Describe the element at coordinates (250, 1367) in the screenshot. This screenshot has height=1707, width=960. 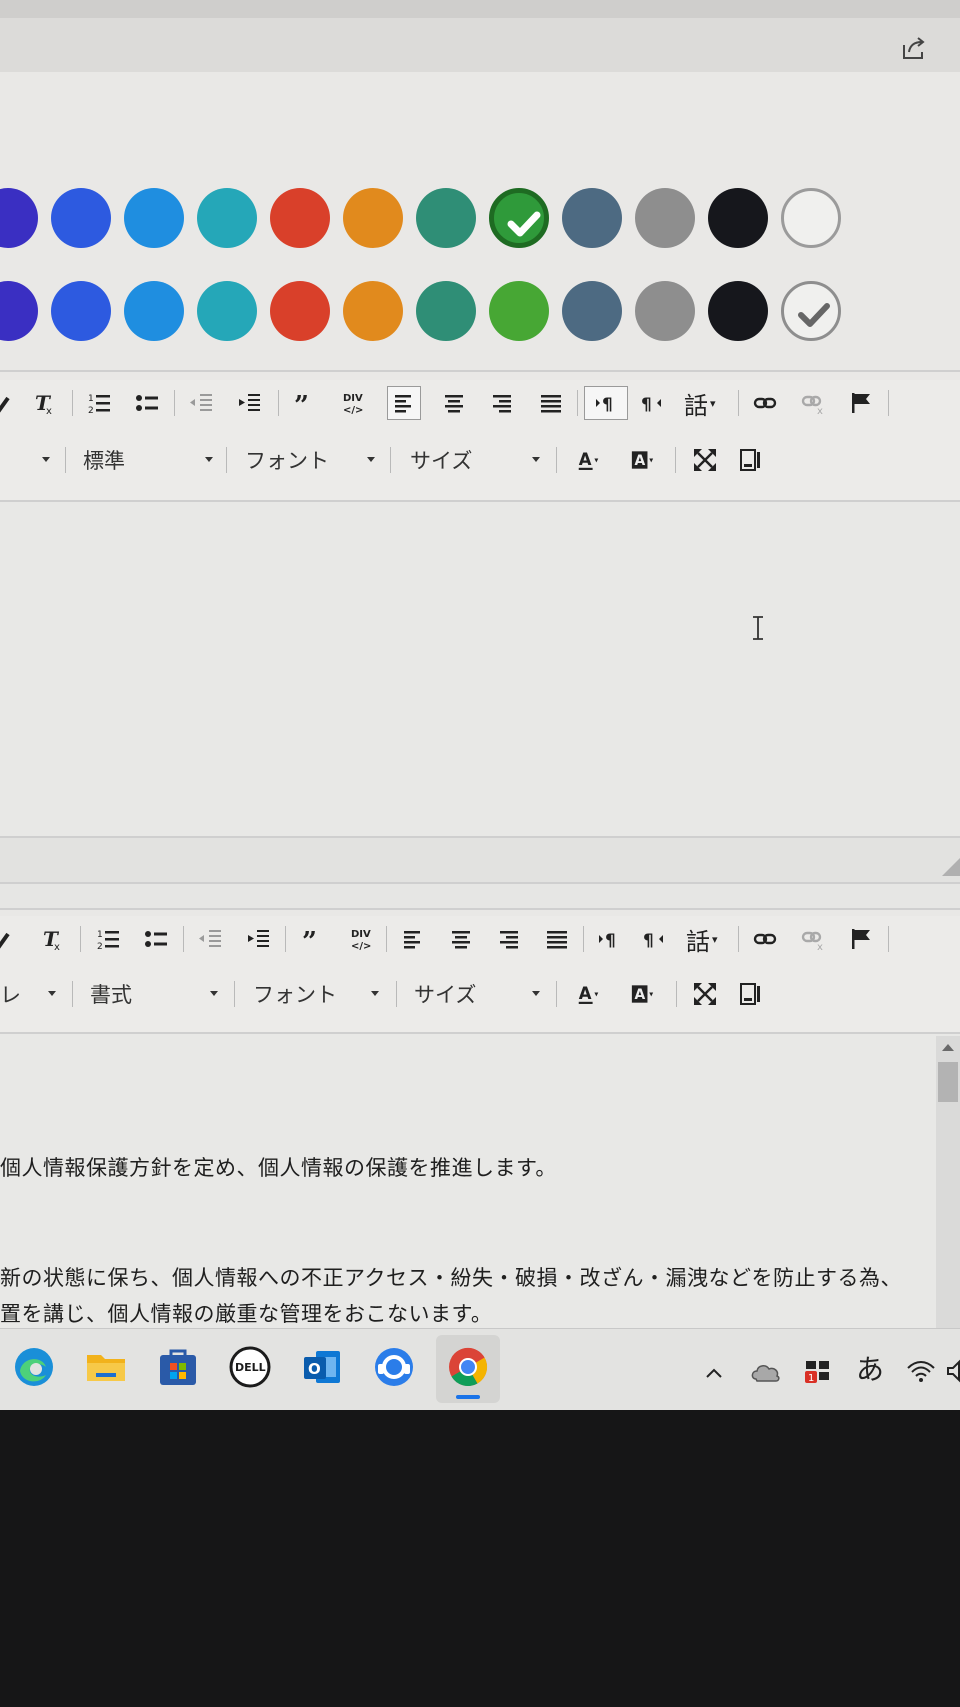
I see `dell-icon: DELL` at that location.